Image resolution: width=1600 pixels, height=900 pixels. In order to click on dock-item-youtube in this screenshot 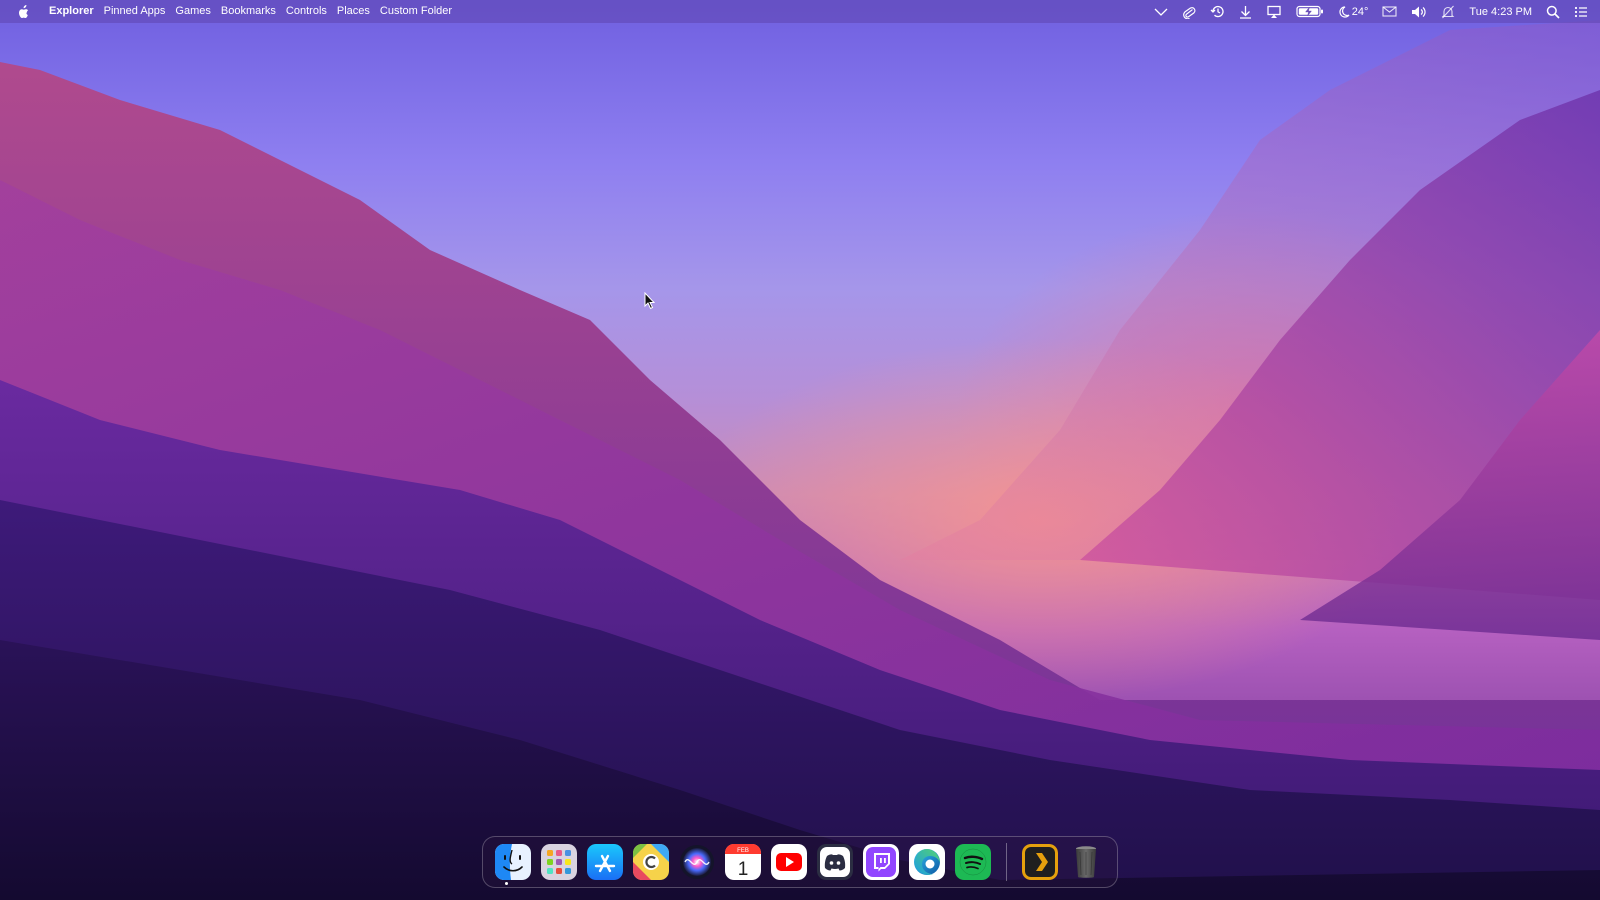, I will do `click(789, 862)`.